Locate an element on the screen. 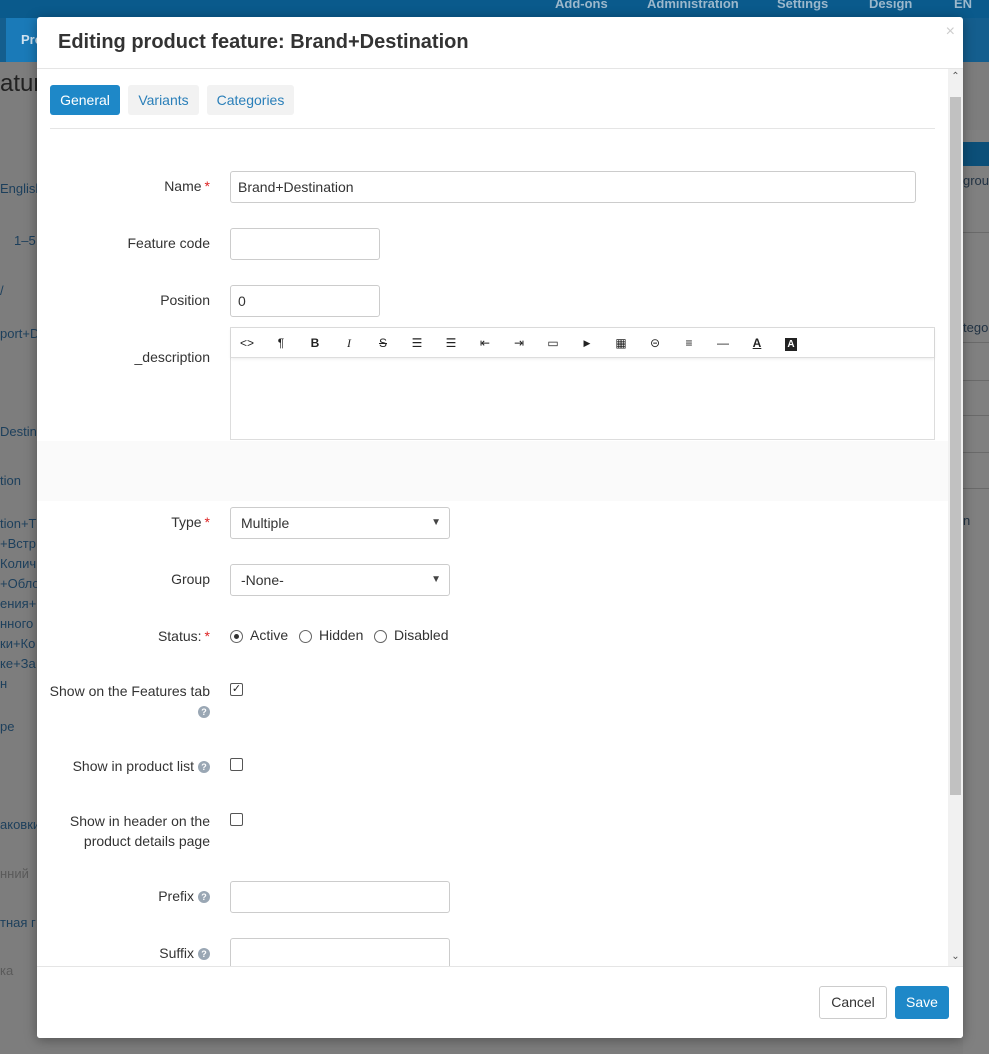 The height and width of the screenshot is (1054, 989). bg-right-item: grou is located at coordinates (976, 180).